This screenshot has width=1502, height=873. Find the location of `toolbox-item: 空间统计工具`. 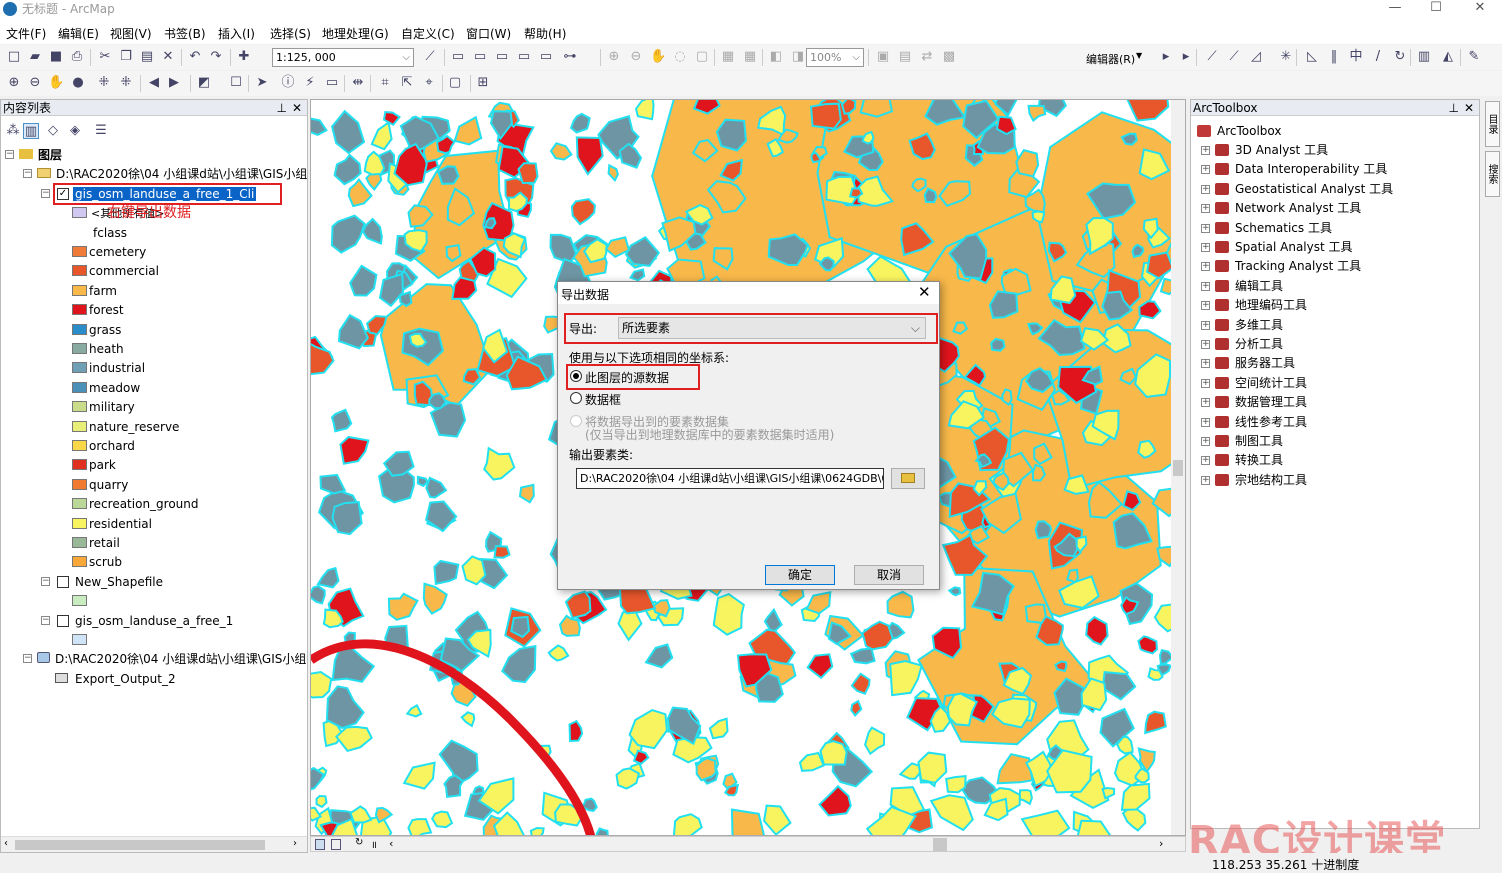

toolbox-item: 空间统计工具 is located at coordinates (1271, 383).